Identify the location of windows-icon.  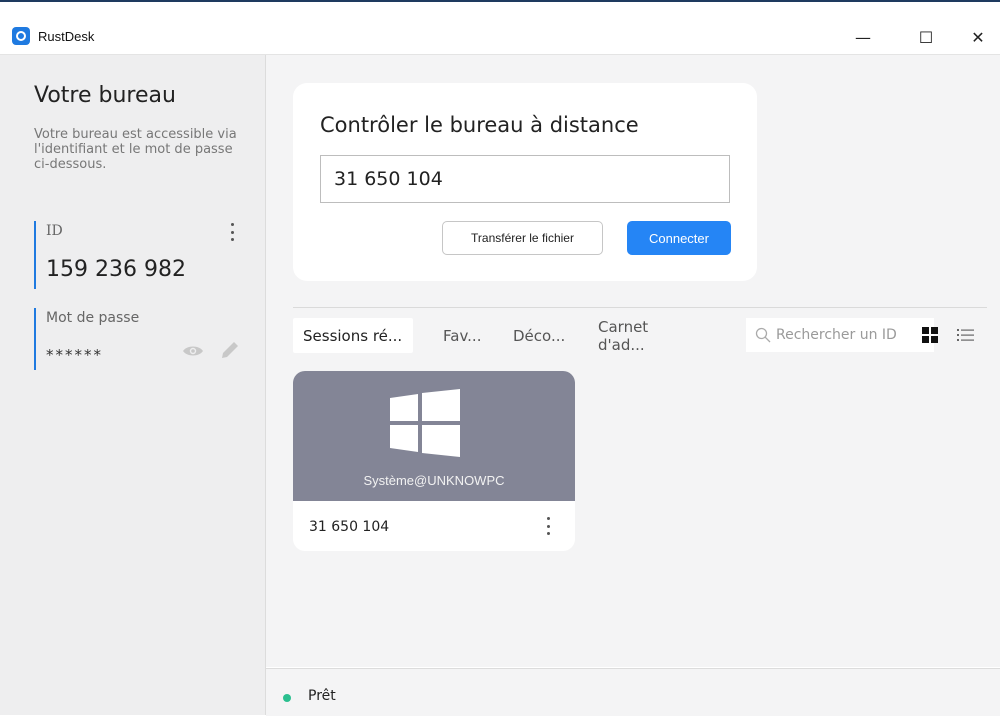
(425, 423).